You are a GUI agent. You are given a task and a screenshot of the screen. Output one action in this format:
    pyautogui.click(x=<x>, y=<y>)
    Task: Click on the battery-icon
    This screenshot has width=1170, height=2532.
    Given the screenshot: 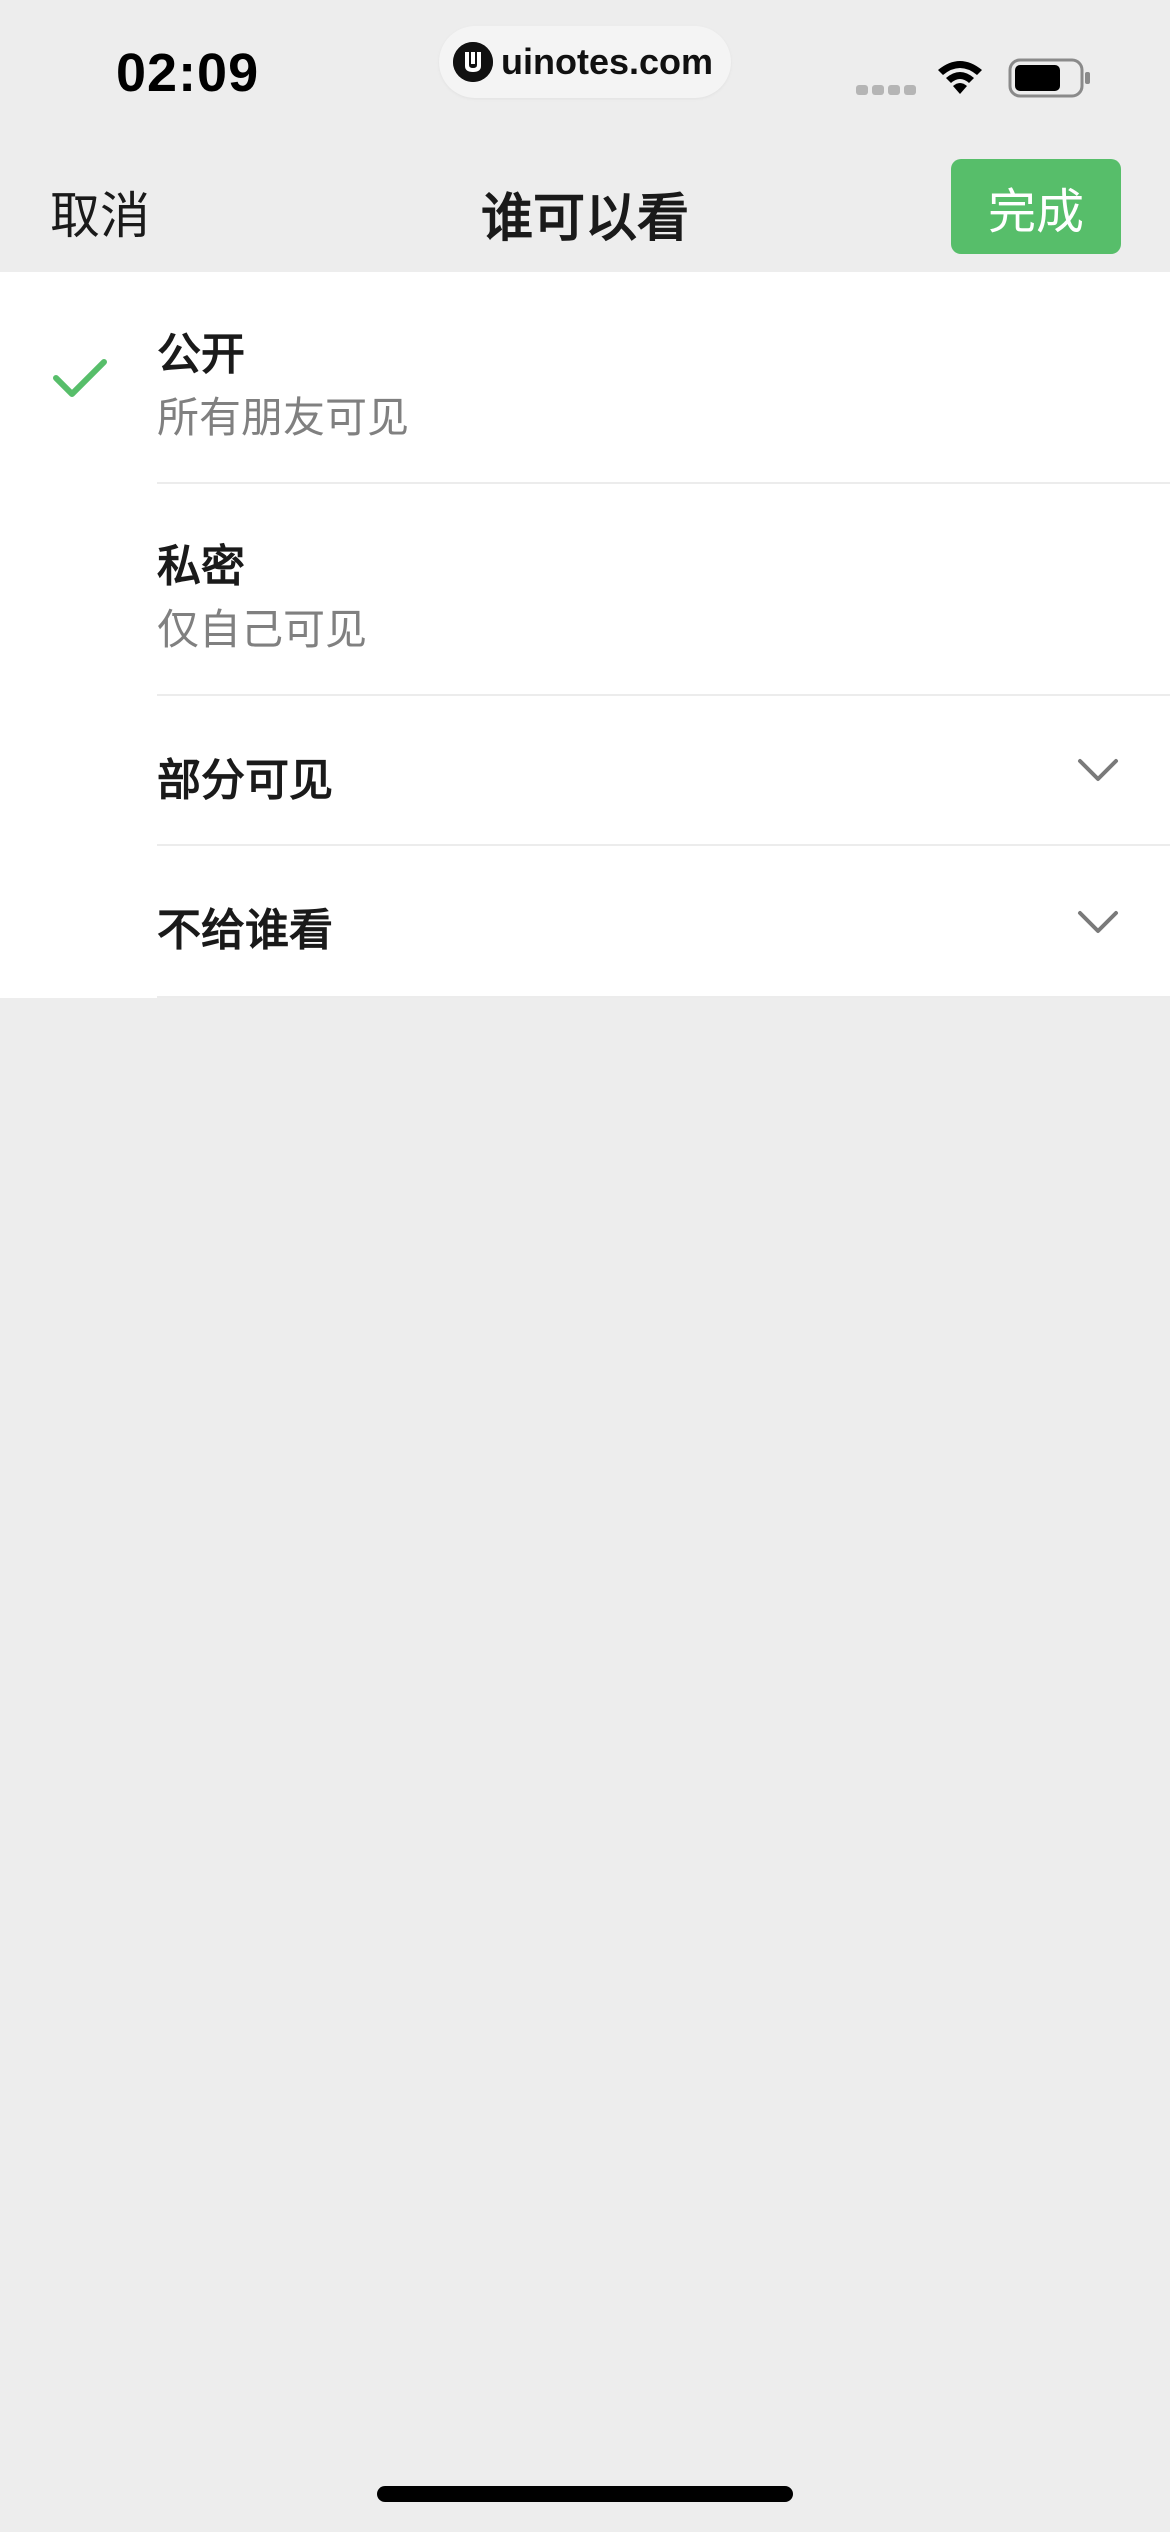 What is the action you would take?
    pyautogui.click(x=1049, y=78)
    